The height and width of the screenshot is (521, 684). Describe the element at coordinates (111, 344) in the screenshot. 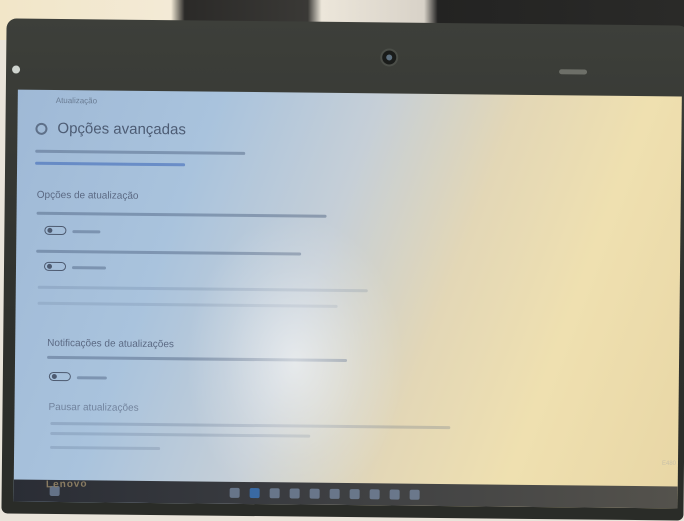

I see `section-heading-notifications: Notificações de atualizações` at that location.